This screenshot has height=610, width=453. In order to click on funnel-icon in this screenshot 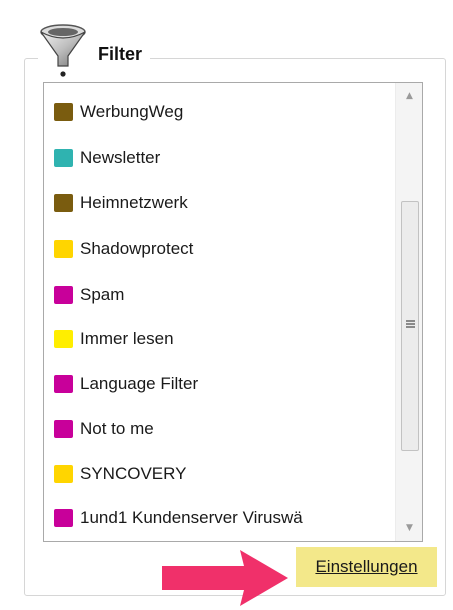, I will do `click(63, 50)`.